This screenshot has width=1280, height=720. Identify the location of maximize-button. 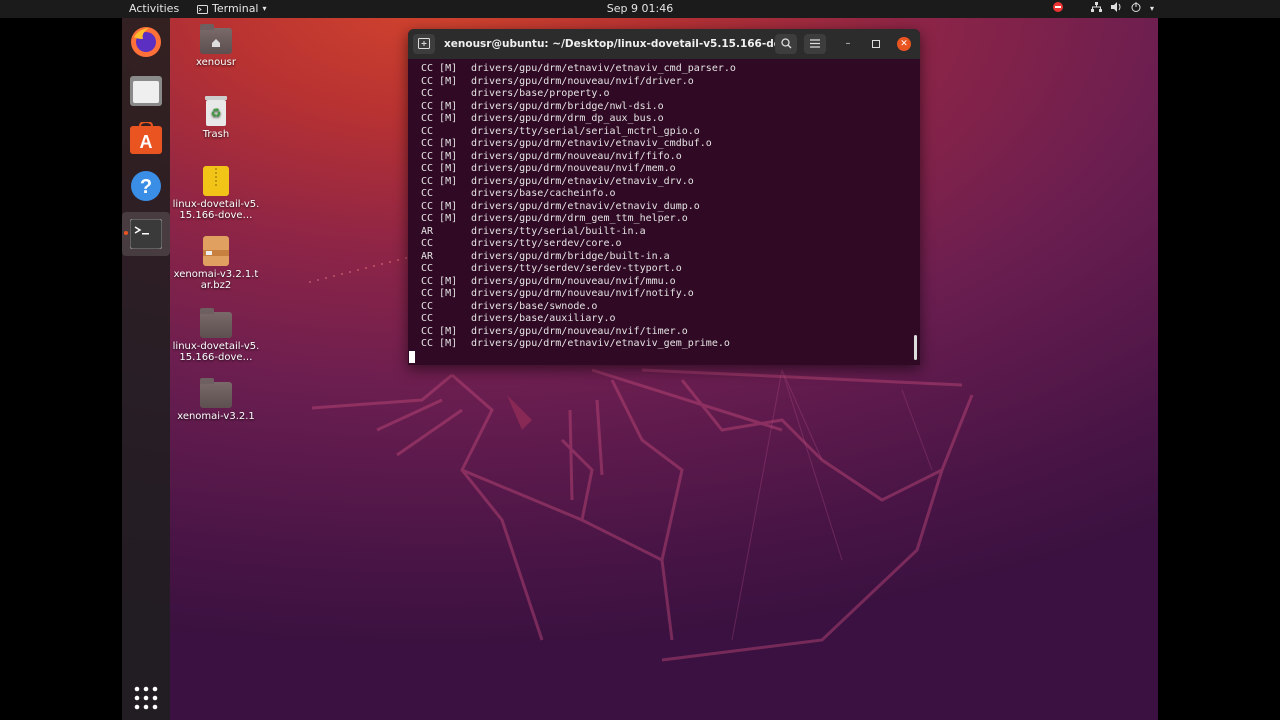
(876, 44).